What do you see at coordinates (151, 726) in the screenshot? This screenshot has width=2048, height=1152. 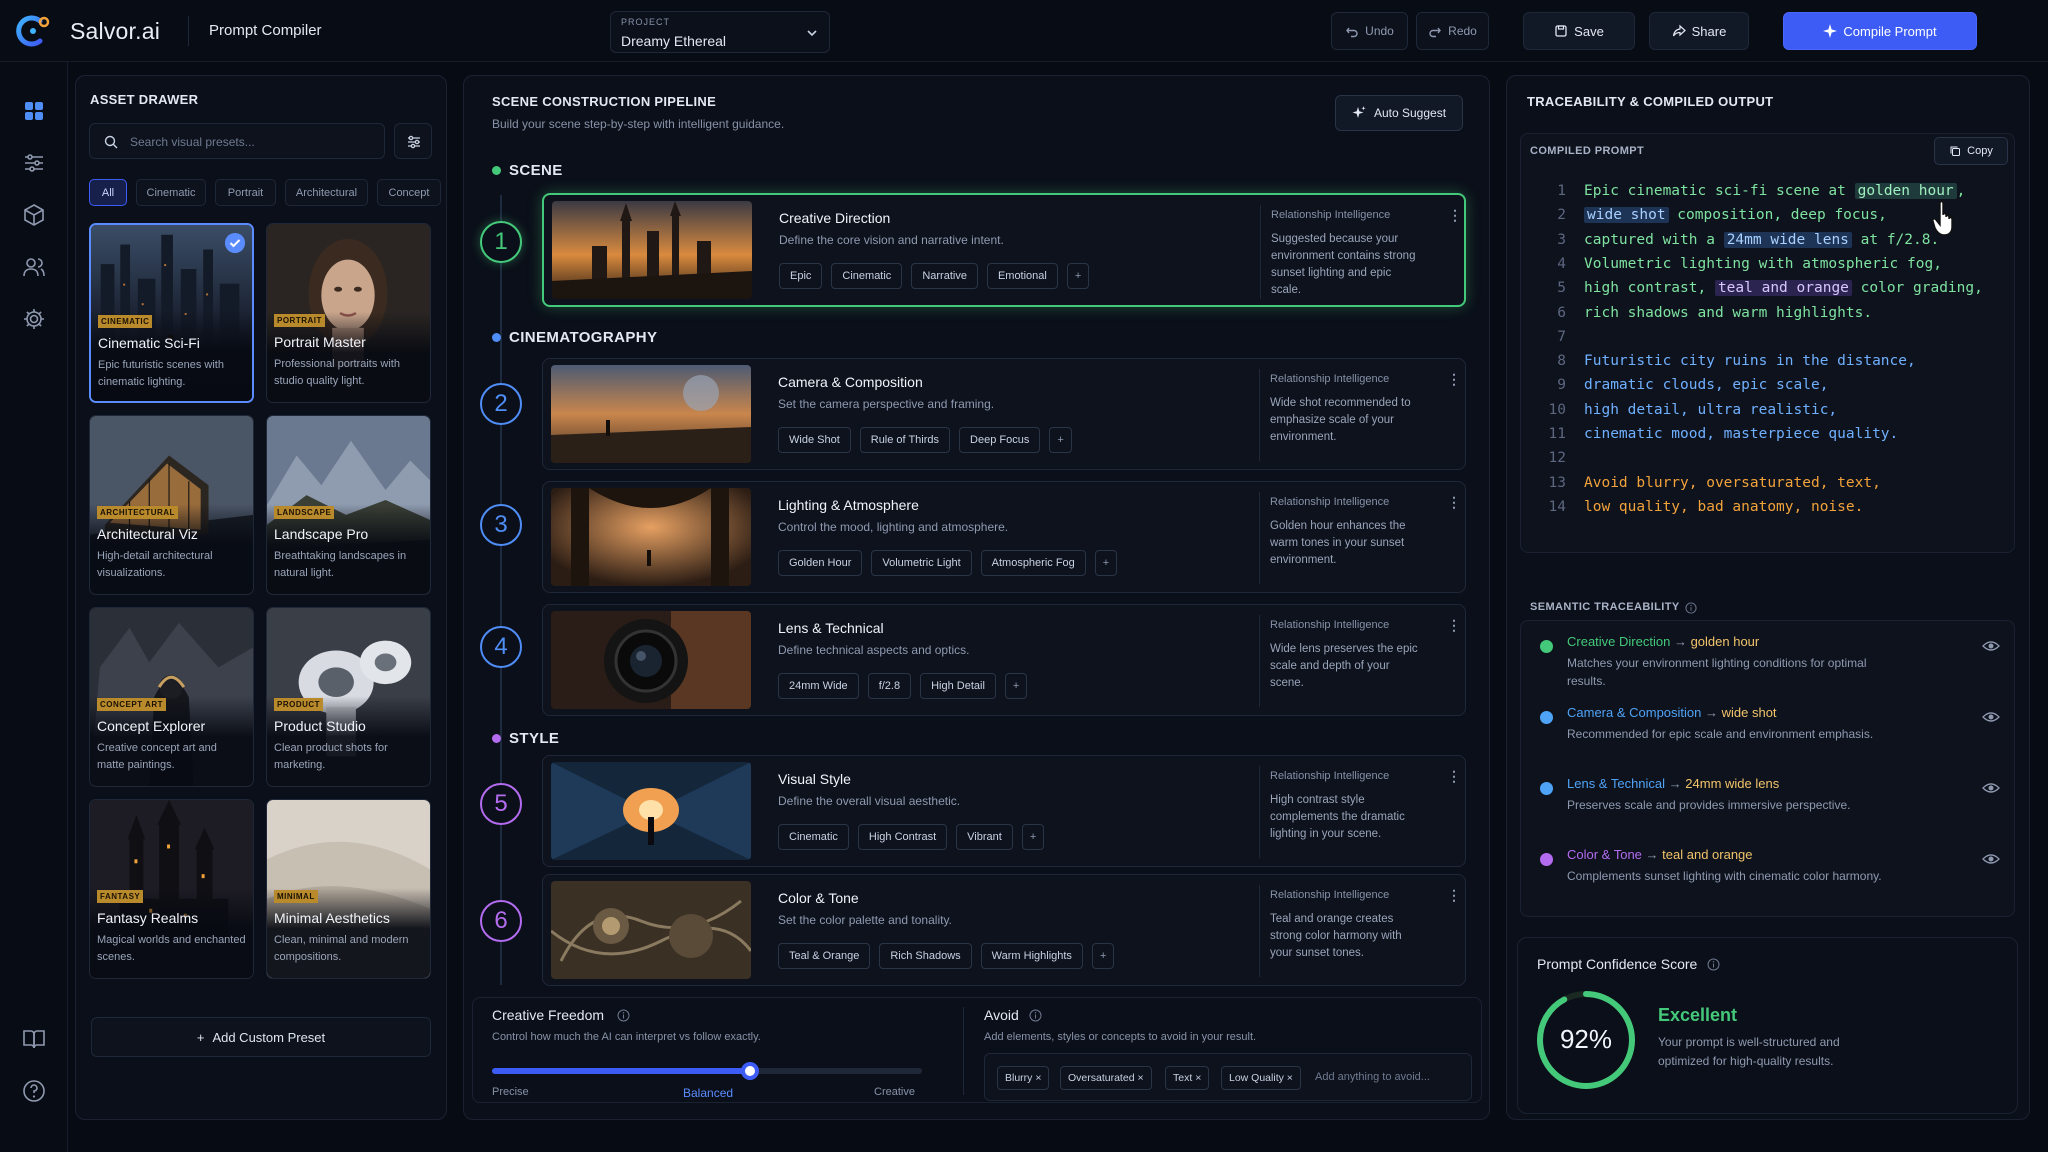 I see `preset-title: Concept Explorer` at bounding box center [151, 726].